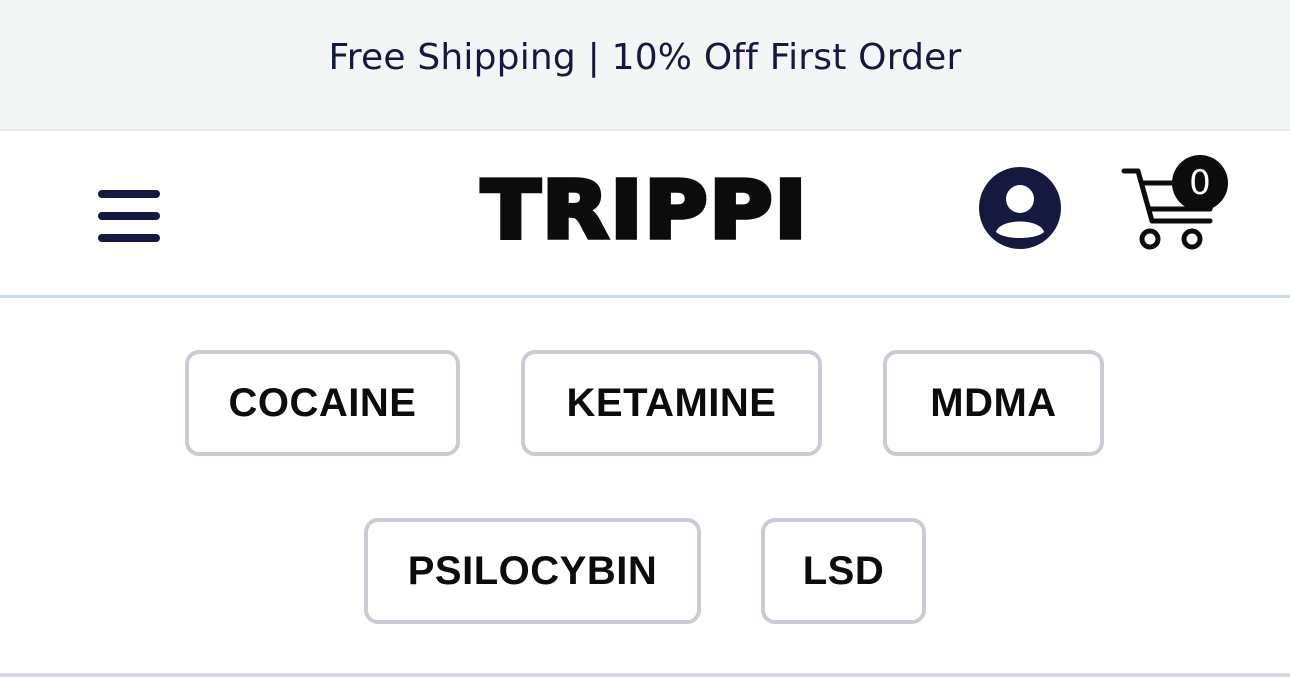 The height and width of the screenshot is (677, 1290). I want to click on cart-count-badge: 0, so click(1200, 183).